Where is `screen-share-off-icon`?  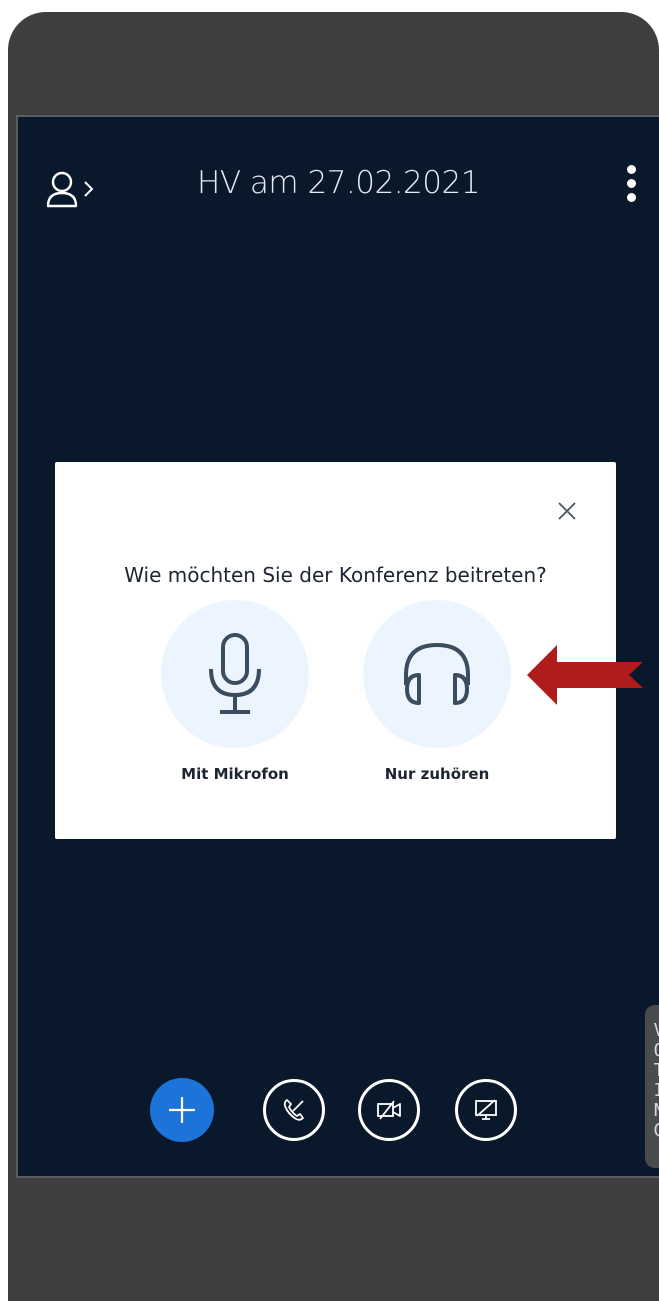
screen-share-off-icon is located at coordinates (486, 1109).